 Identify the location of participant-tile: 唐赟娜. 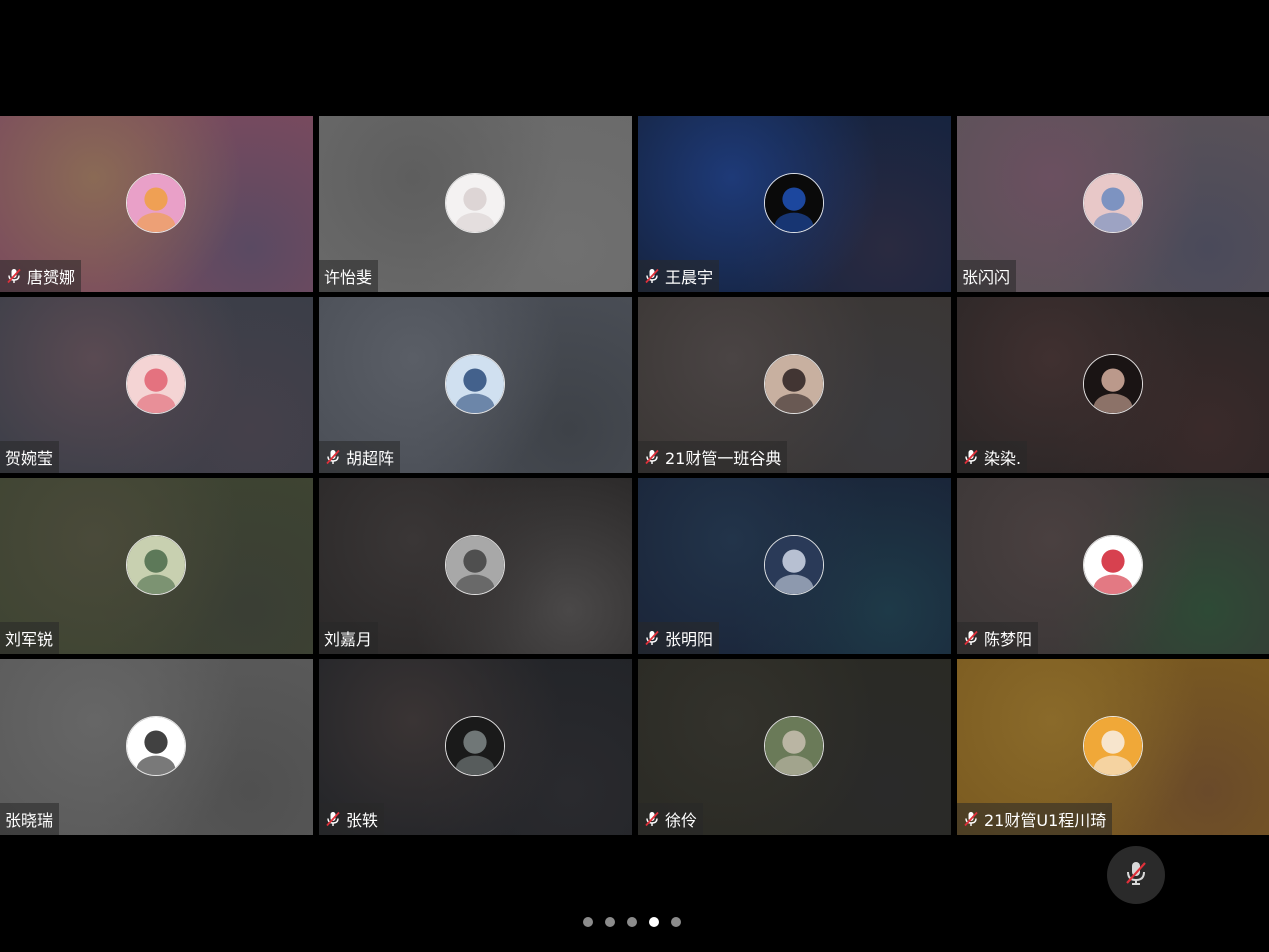
(156, 204).